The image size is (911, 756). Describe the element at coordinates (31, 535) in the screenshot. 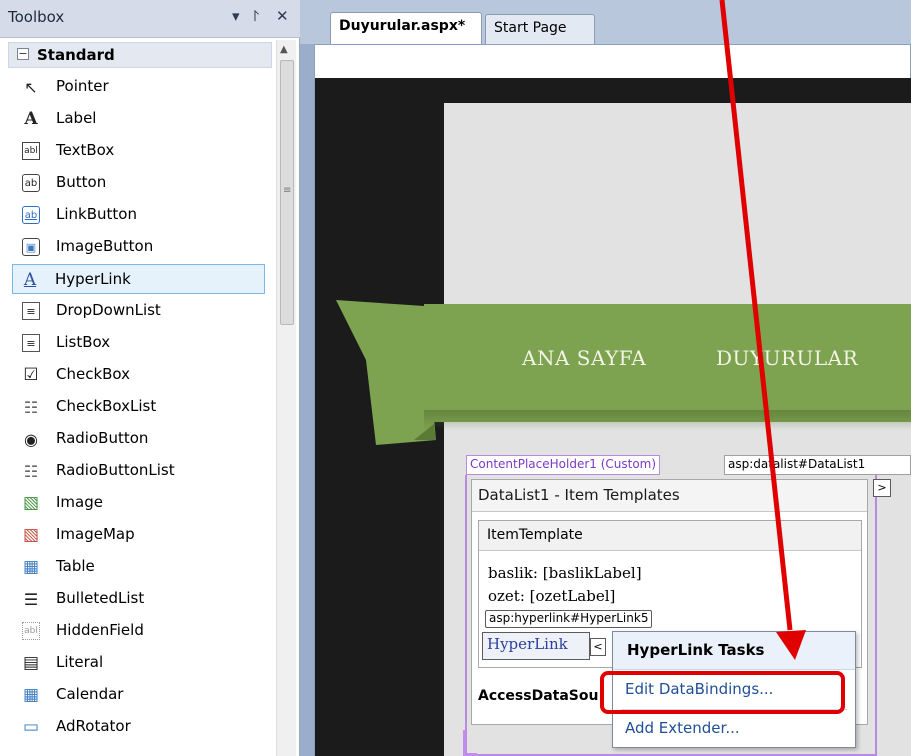

I see `imagemap-icon: ▧` at that location.